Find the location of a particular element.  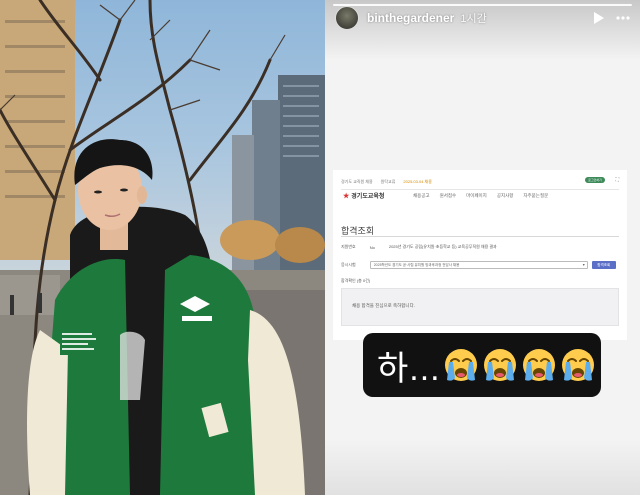

chevron-down-icon: ▾ is located at coordinates (583, 264).